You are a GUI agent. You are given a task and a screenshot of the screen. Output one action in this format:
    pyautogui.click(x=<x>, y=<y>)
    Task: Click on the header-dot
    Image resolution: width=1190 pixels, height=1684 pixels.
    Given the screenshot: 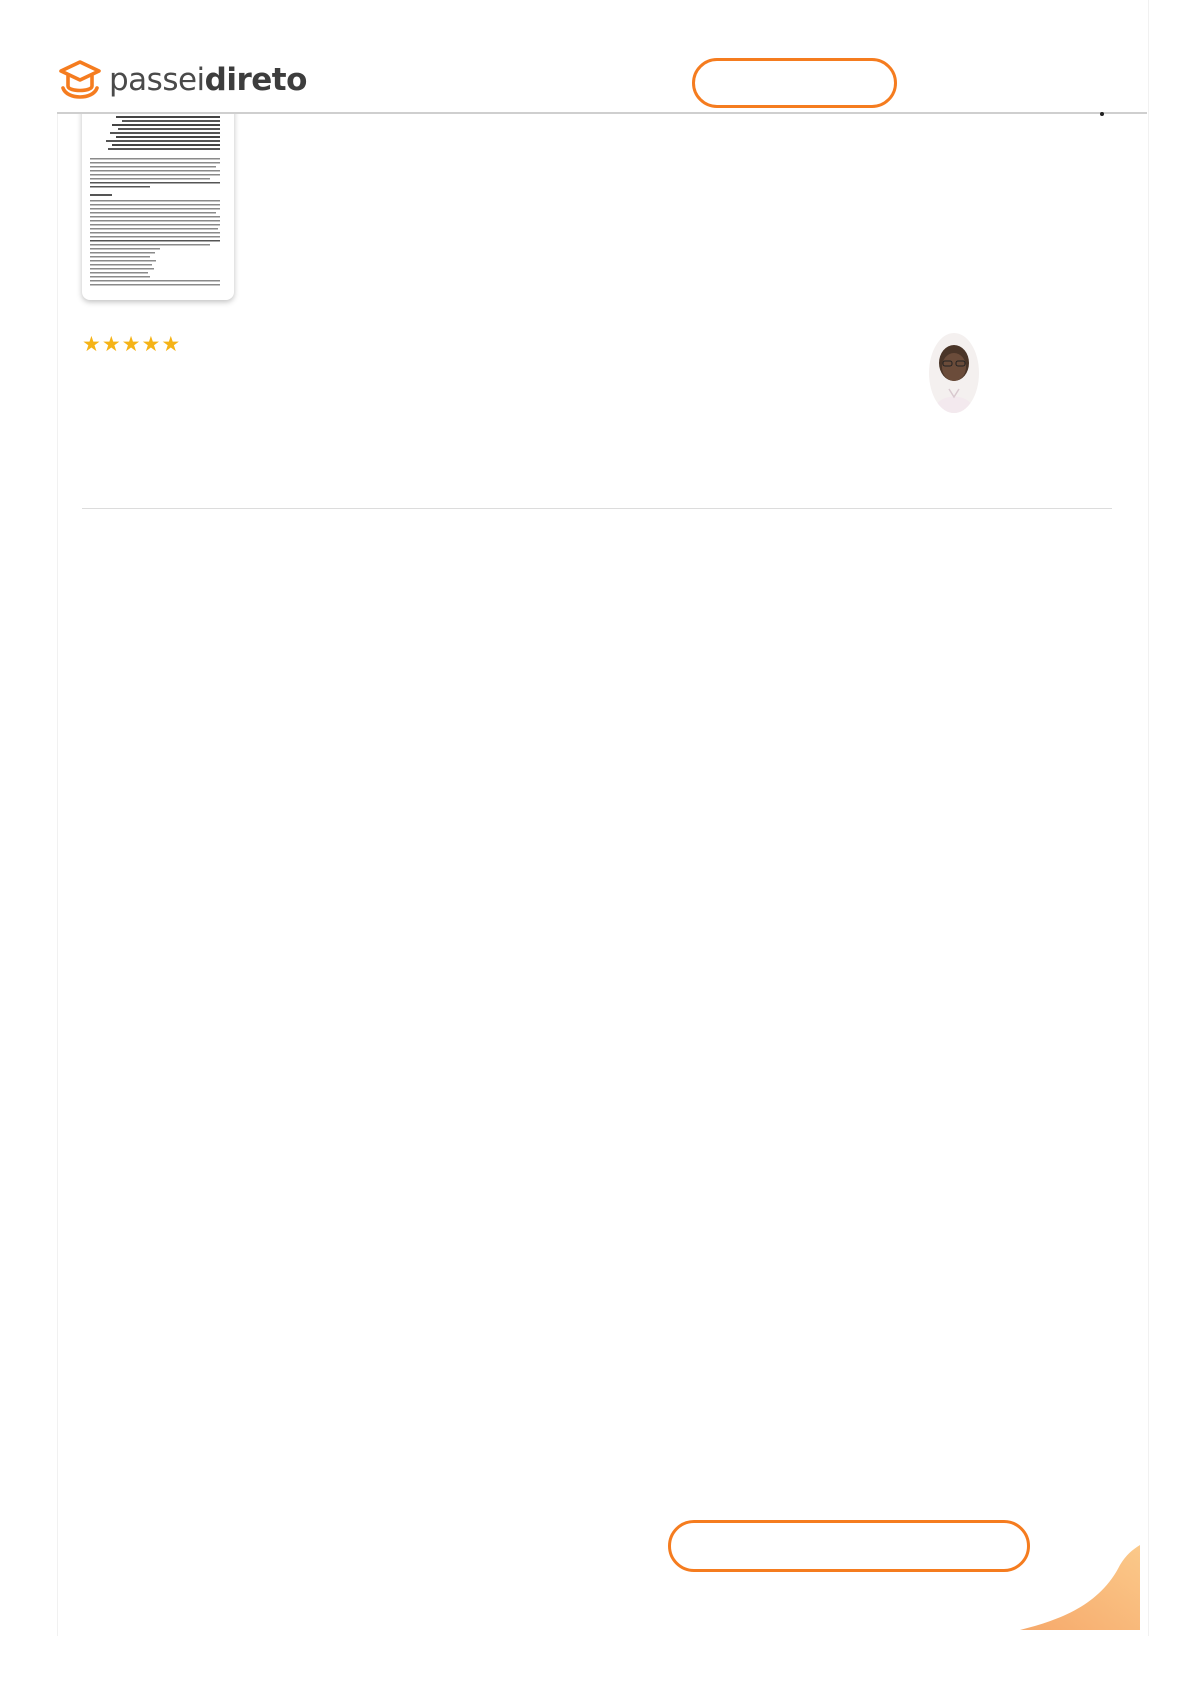 What is the action you would take?
    pyautogui.click(x=1102, y=114)
    